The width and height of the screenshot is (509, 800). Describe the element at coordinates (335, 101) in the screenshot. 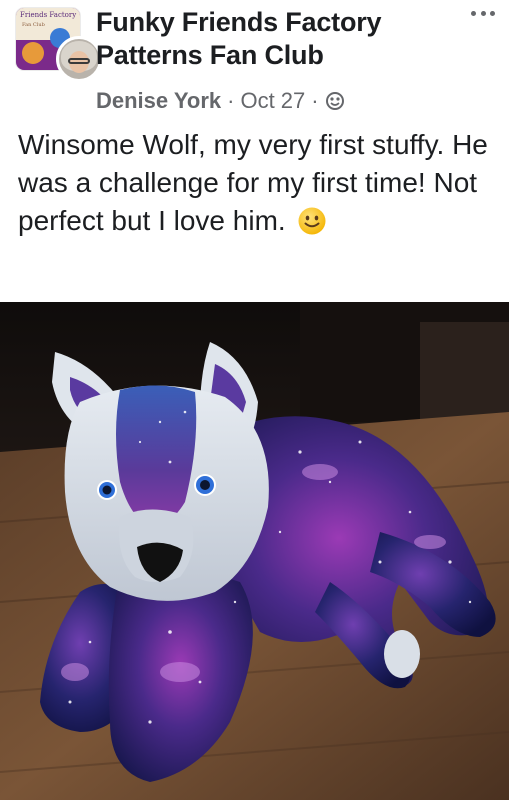

I see `globe-icon` at that location.